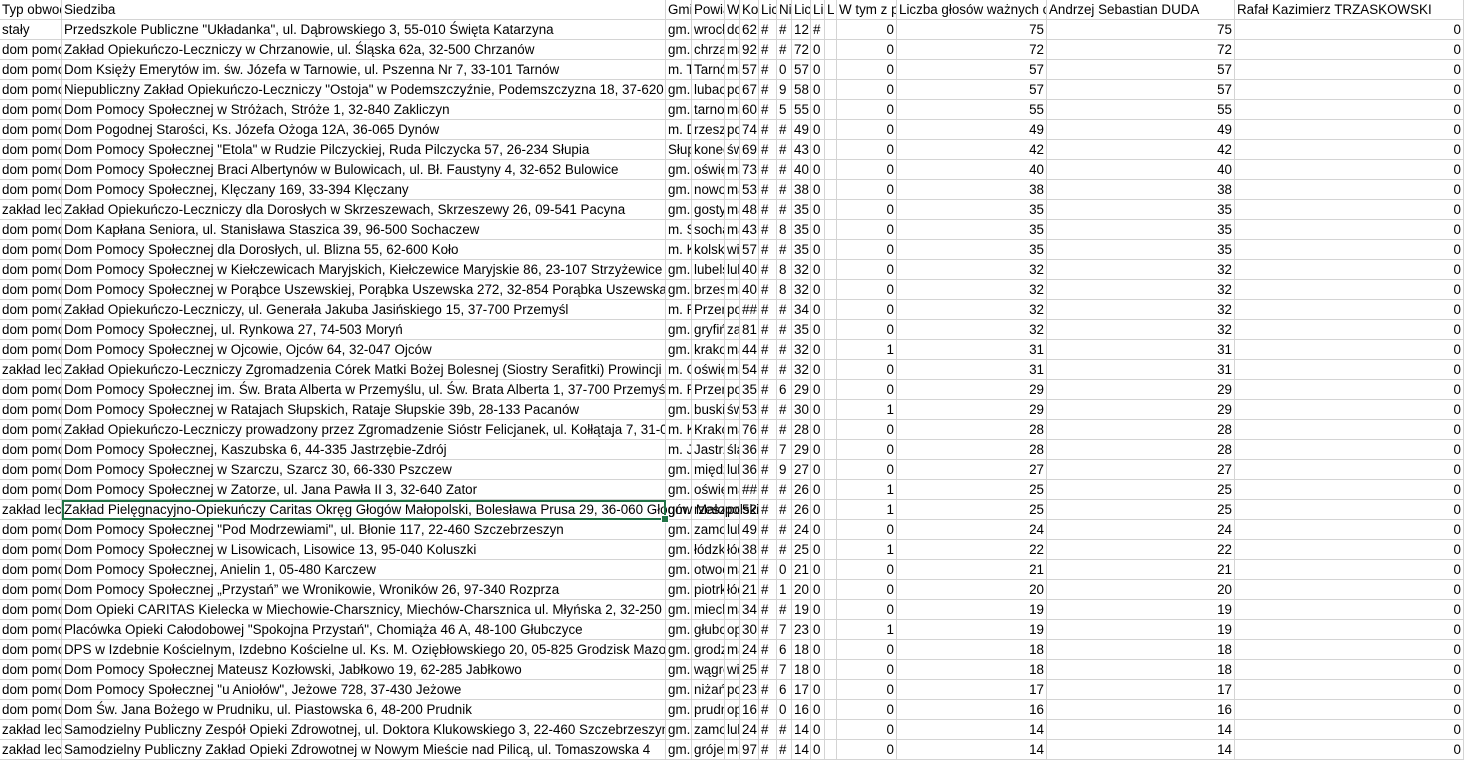 Image resolution: width=1464 pixels, height=760 pixels. I want to click on table-cell: krakowski, so click(708, 350).